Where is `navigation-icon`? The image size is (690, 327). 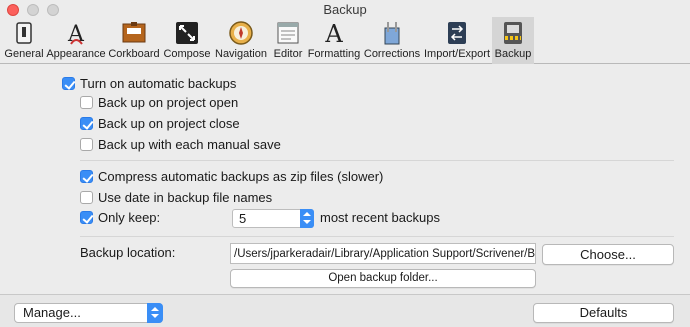
navigation-icon is located at coordinates (241, 33).